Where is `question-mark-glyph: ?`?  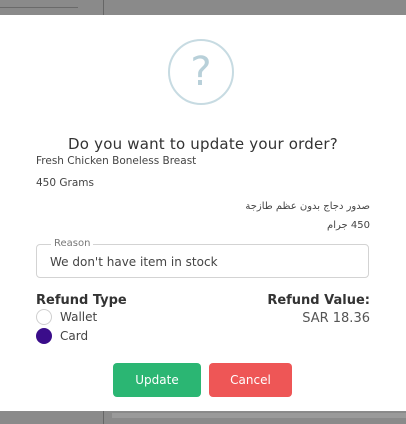 question-mark-glyph: ? is located at coordinates (201, 72).